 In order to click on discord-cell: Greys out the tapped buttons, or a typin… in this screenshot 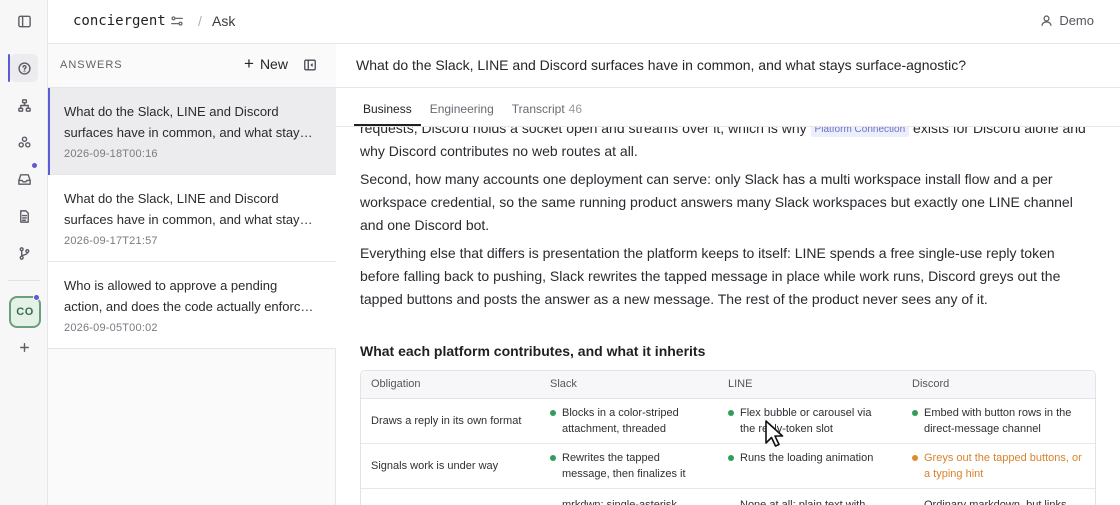, I will do `click(999, 466)`.